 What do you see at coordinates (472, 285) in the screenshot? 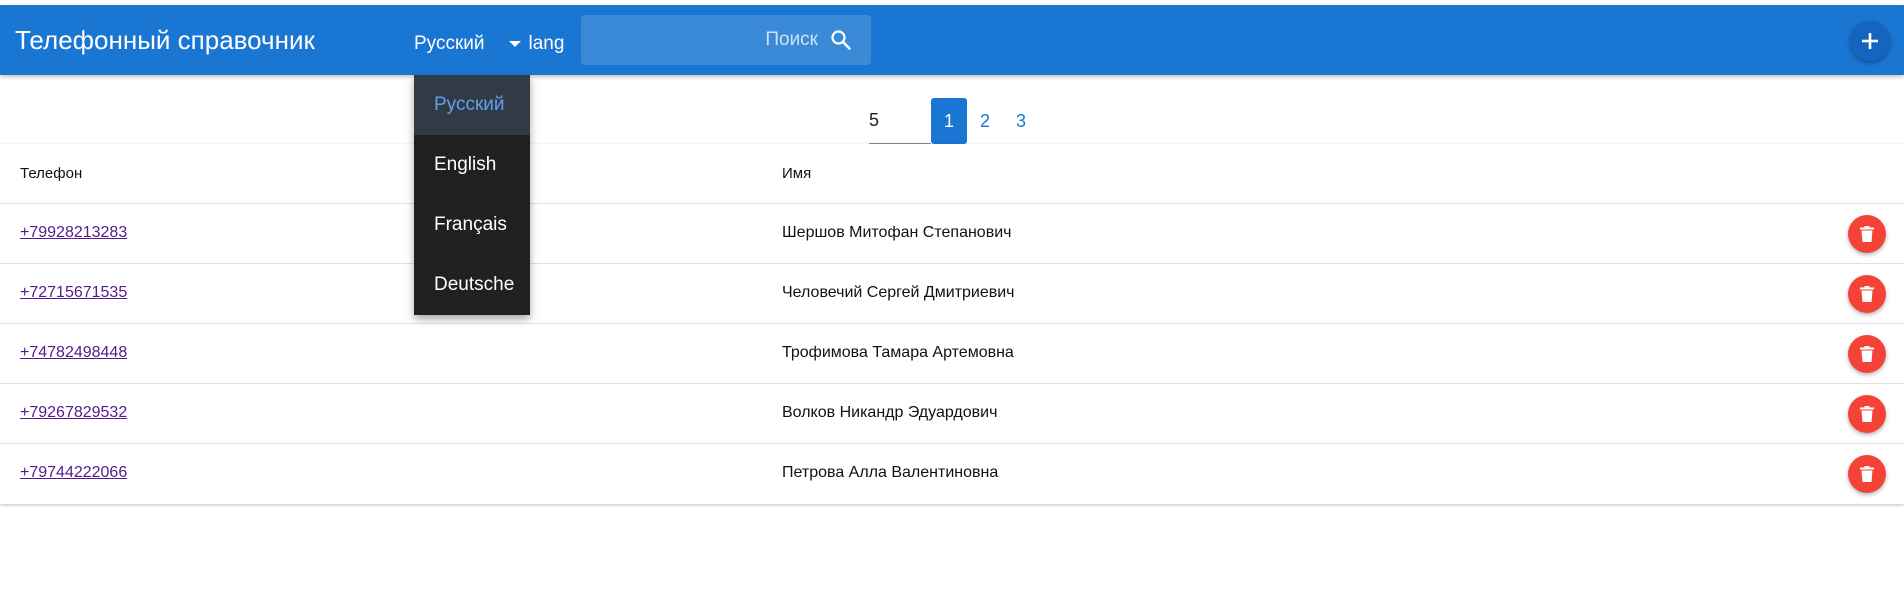
I see `language-option-de: Deutsche` at bounding box center [472, 285].